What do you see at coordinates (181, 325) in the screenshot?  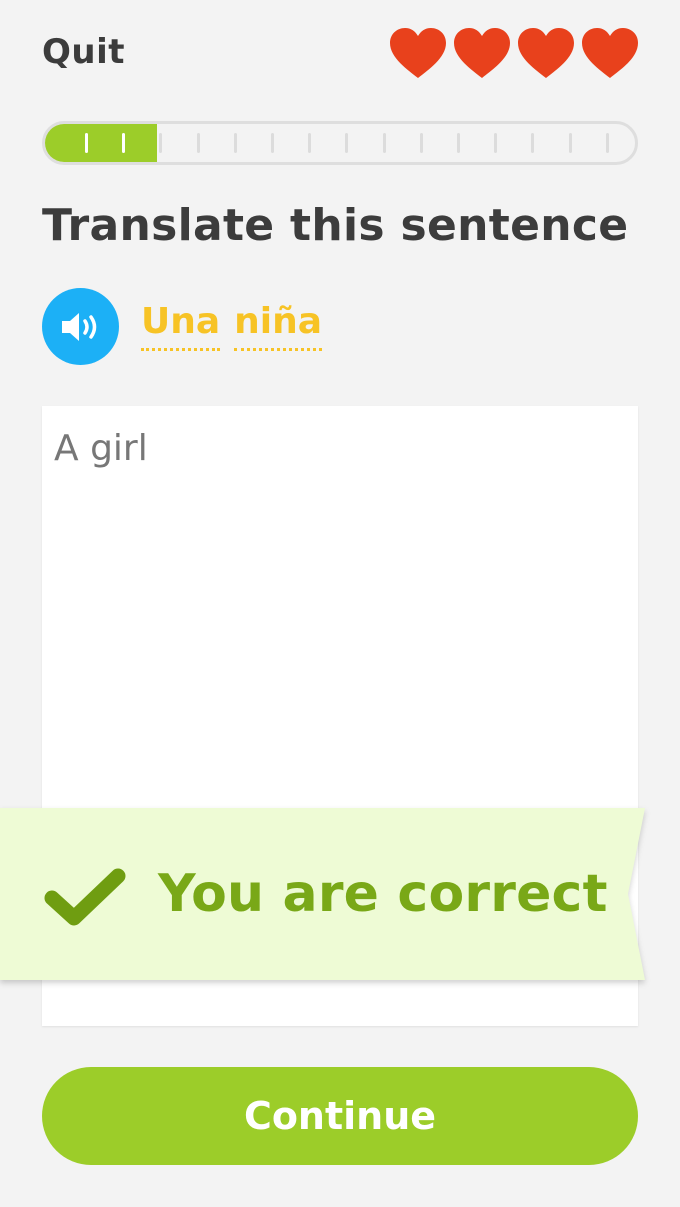 I see `prompt-word: Una` at bounding box center [181, 325].